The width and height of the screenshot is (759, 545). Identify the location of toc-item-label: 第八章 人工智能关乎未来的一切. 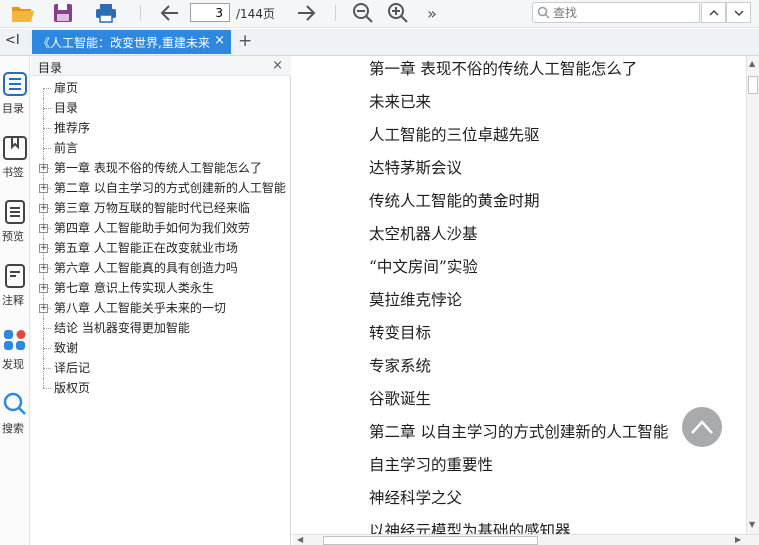
(140, 308).